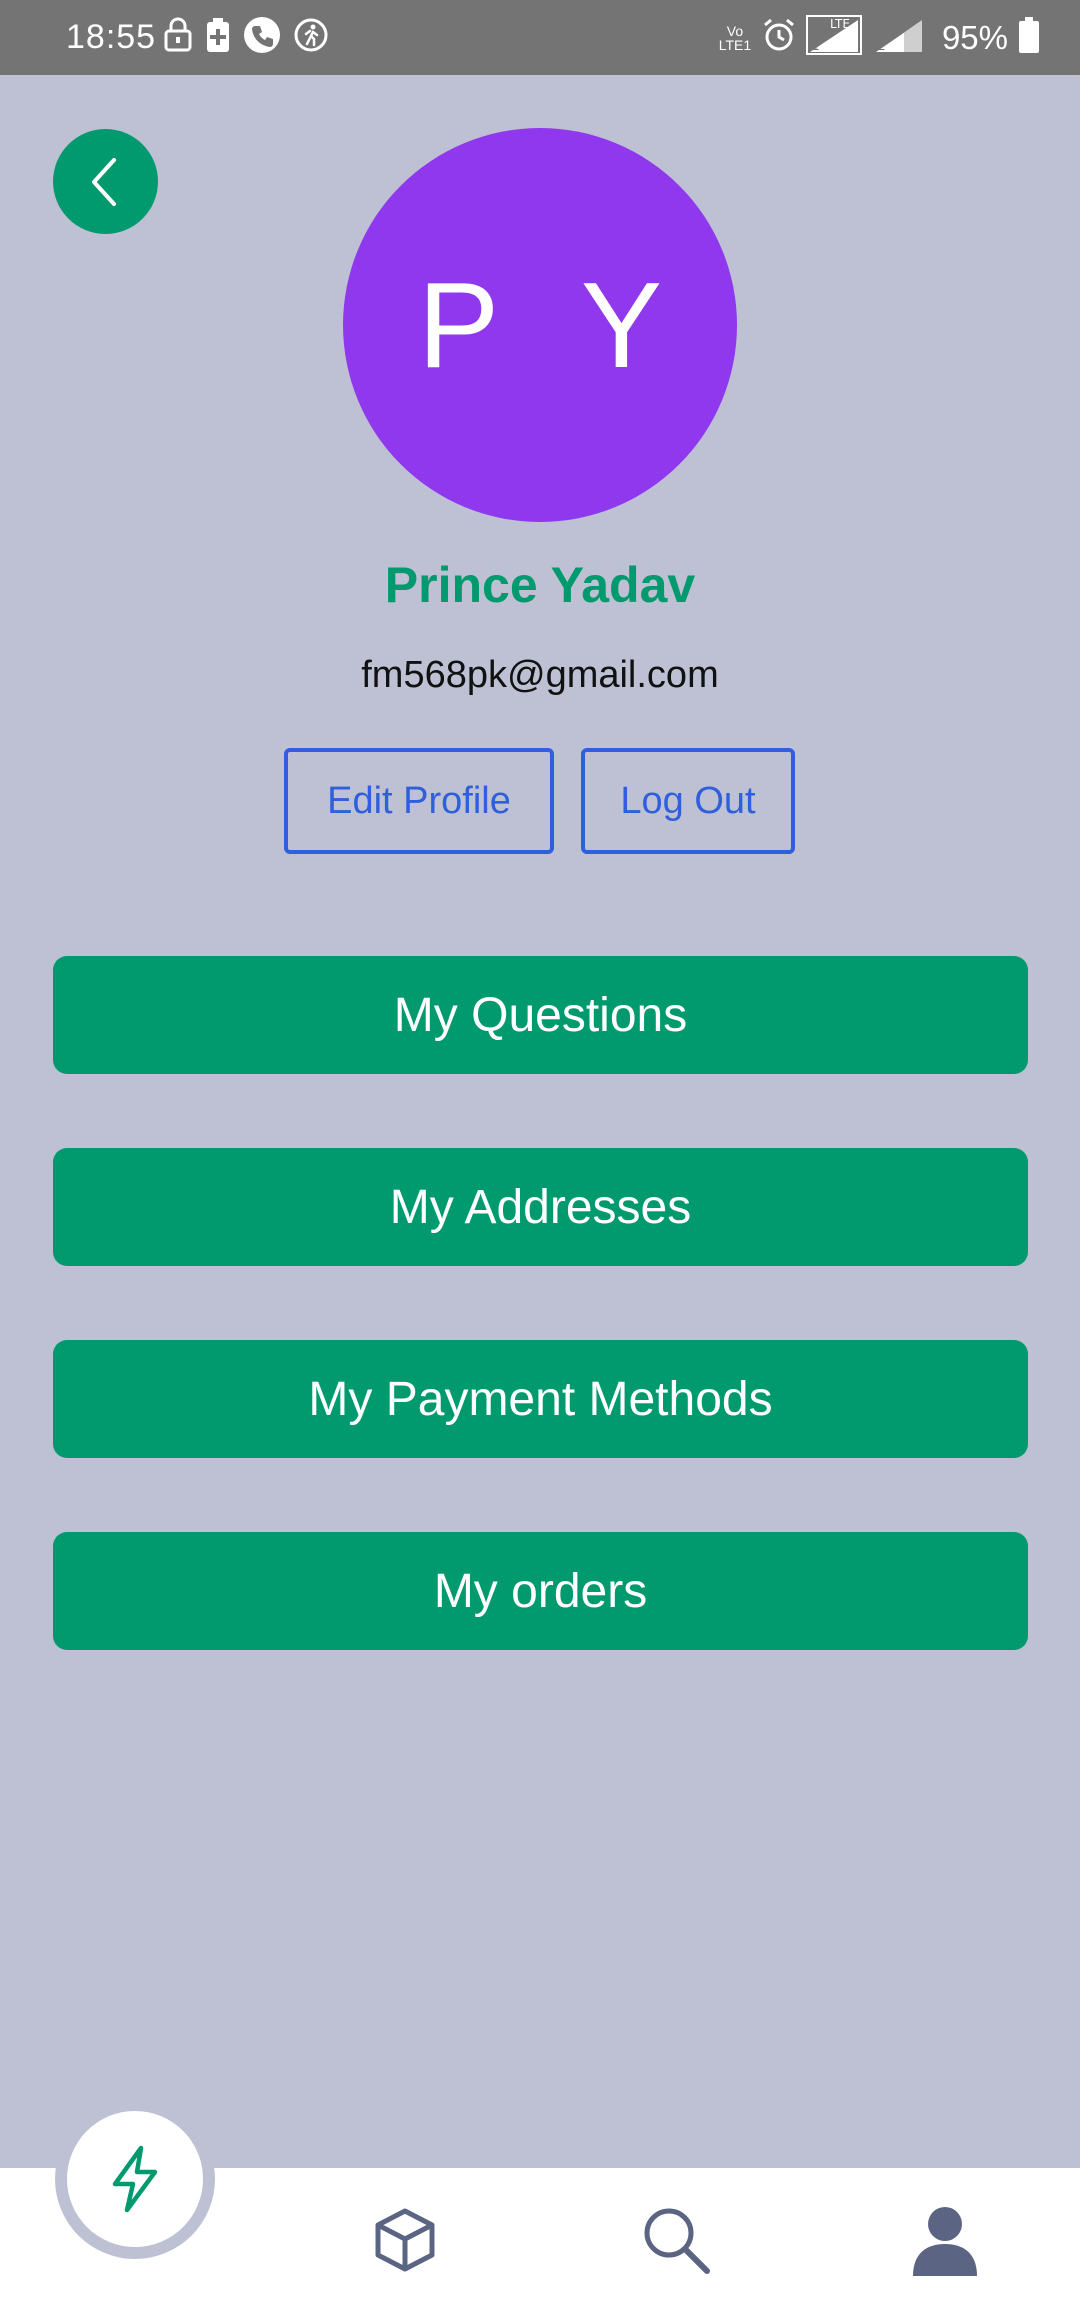 Image resolution: width=1080 pixels, height=2298 pixels. Describe the element at coordinates (816, 46) in the screenshot. I see `svg-text: 1` at that location.